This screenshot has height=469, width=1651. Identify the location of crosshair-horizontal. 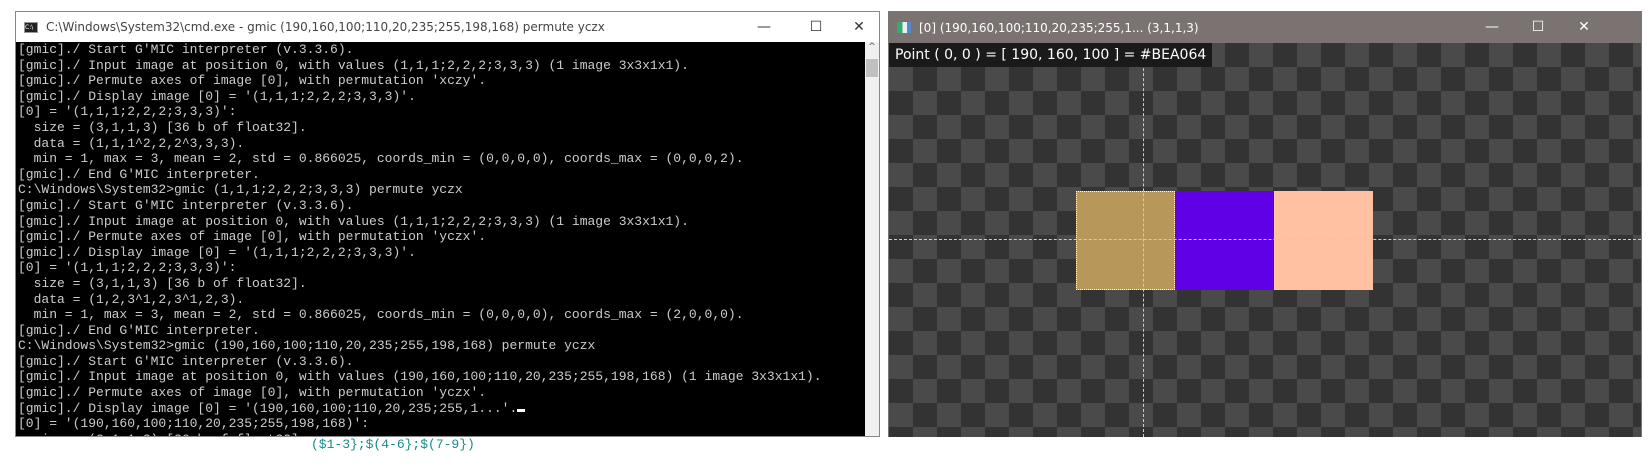
(1265, 239).